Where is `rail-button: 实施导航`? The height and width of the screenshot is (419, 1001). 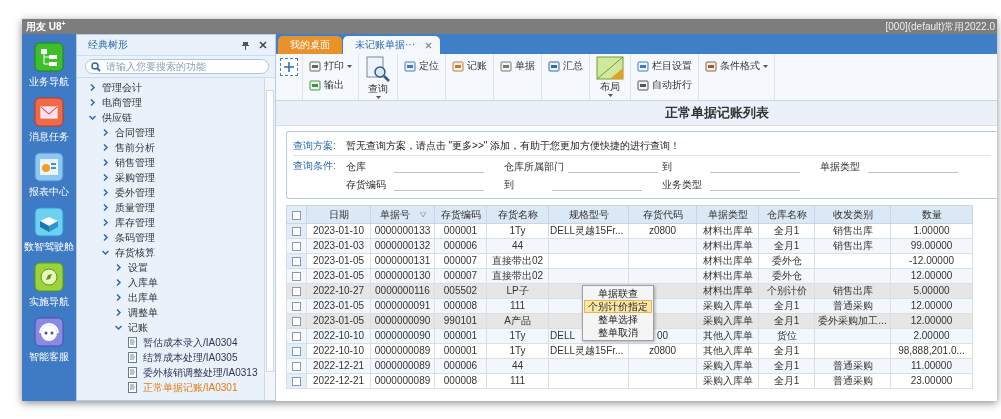 rail-button: 实施导航 is located at coordinates (49, 285).